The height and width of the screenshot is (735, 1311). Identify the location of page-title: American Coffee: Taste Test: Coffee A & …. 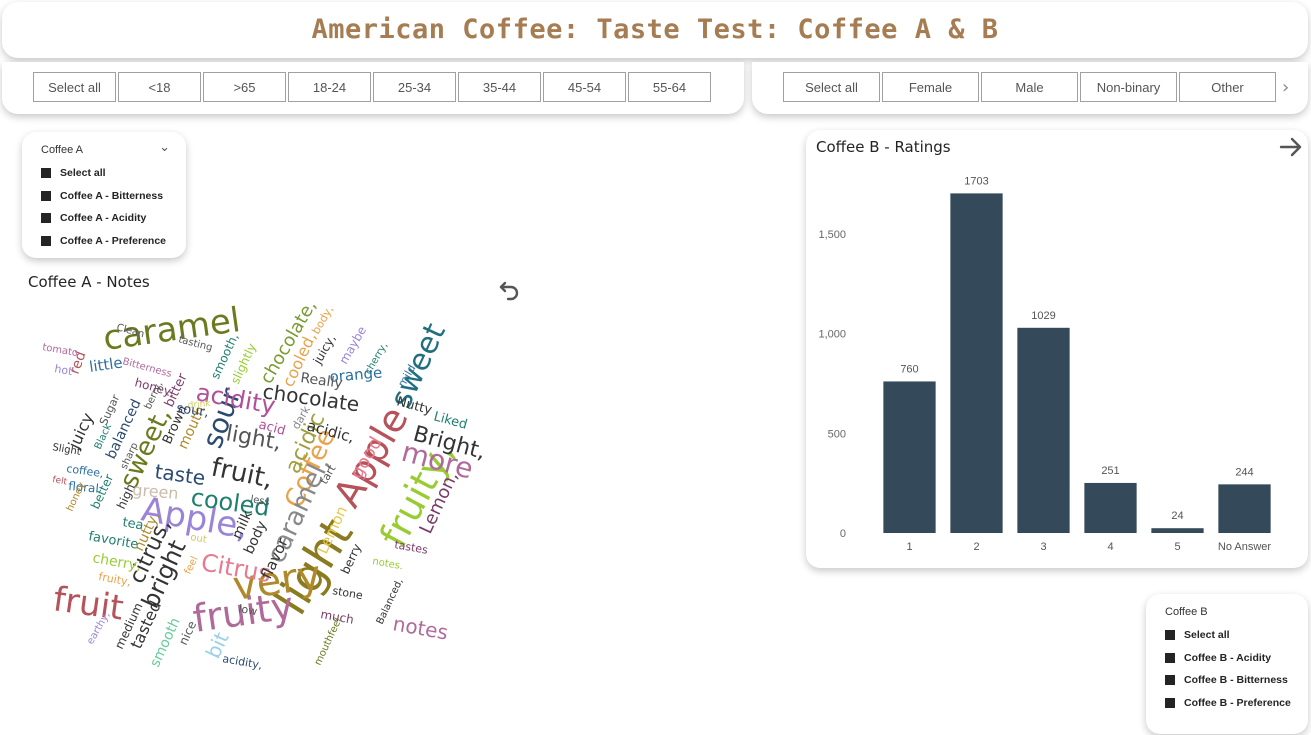
(655, 29).